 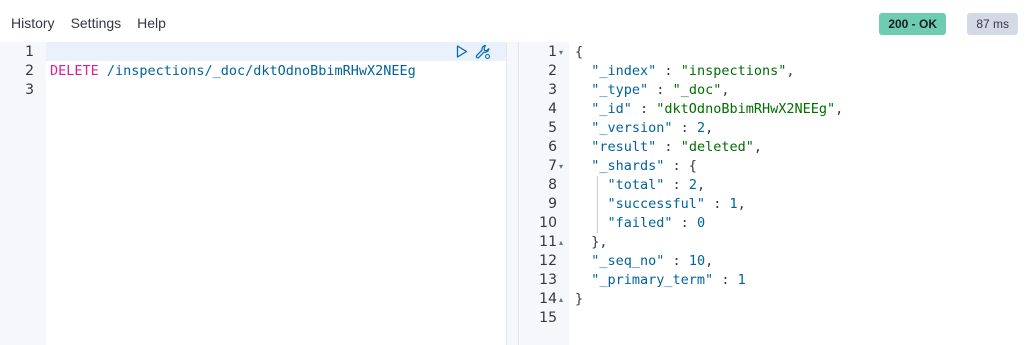 I want to click on status-badge: 200 - OK, so click(x=912, y=24).